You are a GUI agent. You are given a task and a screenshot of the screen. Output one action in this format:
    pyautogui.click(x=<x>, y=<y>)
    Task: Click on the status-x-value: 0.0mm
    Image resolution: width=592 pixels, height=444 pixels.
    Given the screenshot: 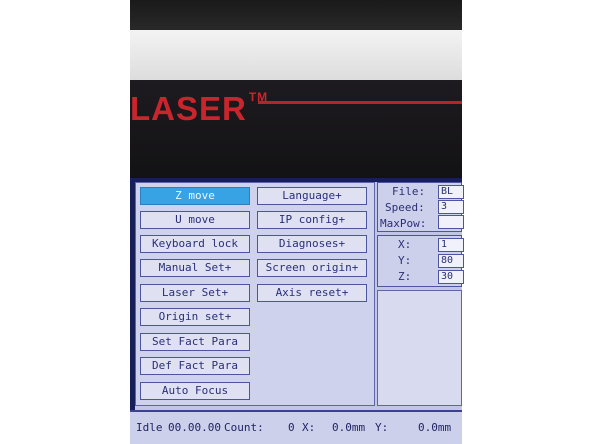 What is the action you would take?
    pyautogui.click(x=349, y=427)
    